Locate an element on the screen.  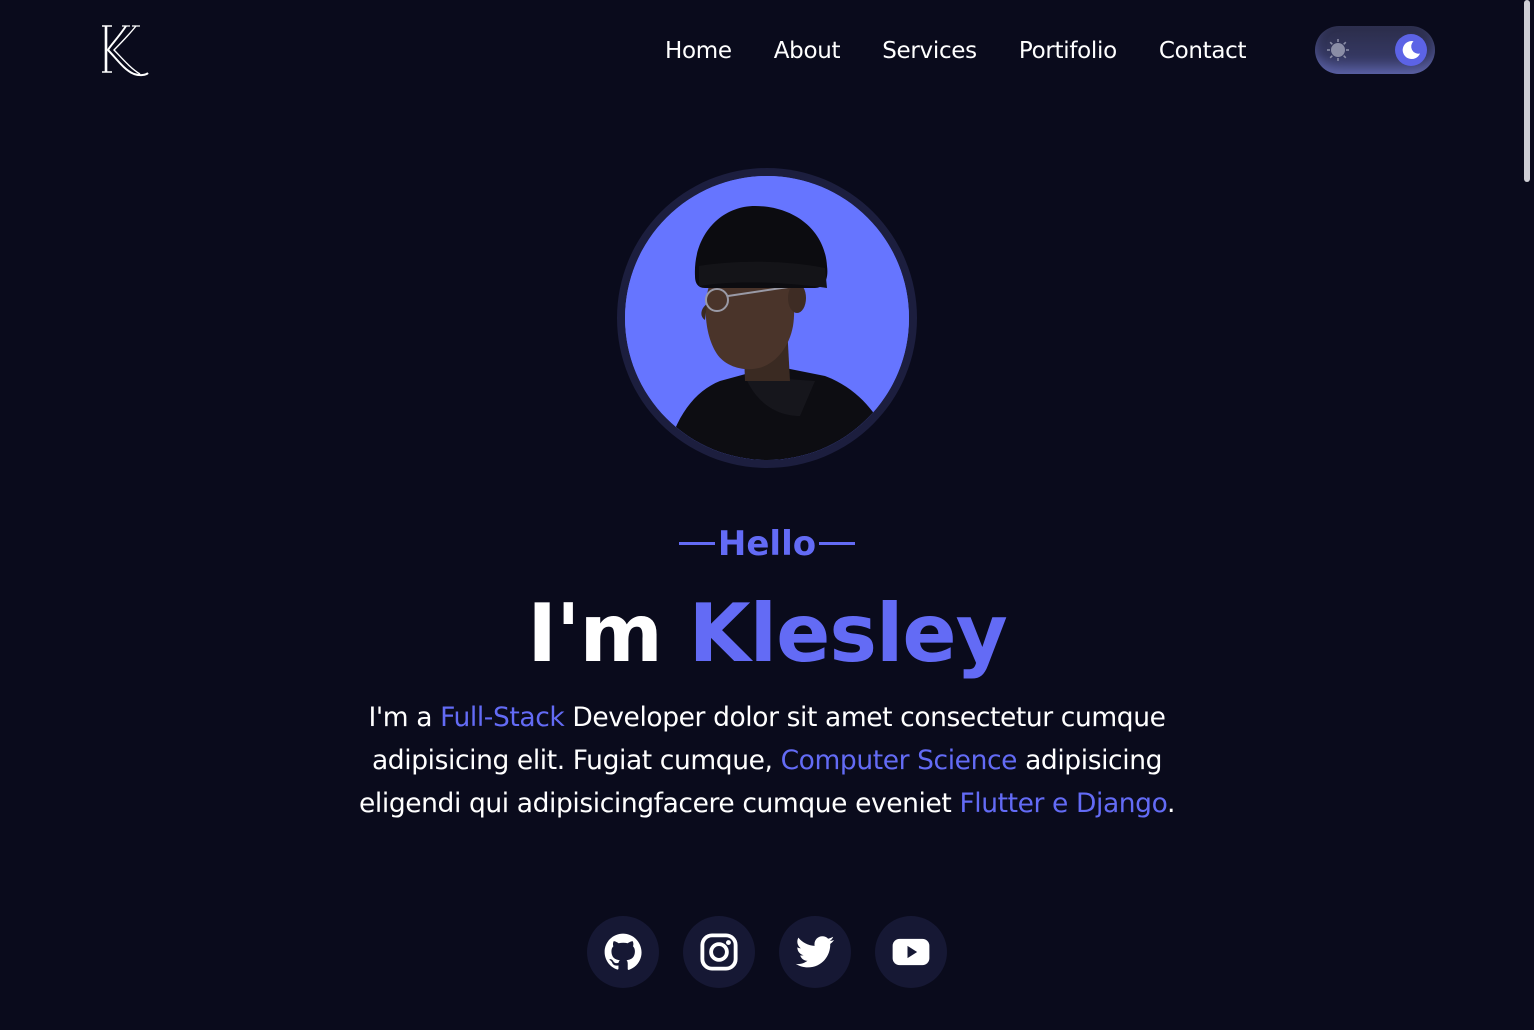
youtube-button is located at coordinates (911, 952).